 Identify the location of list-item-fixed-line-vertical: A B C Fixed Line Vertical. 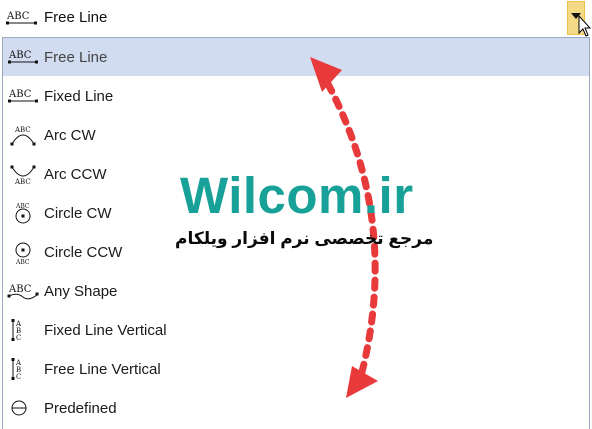
(296, 330).